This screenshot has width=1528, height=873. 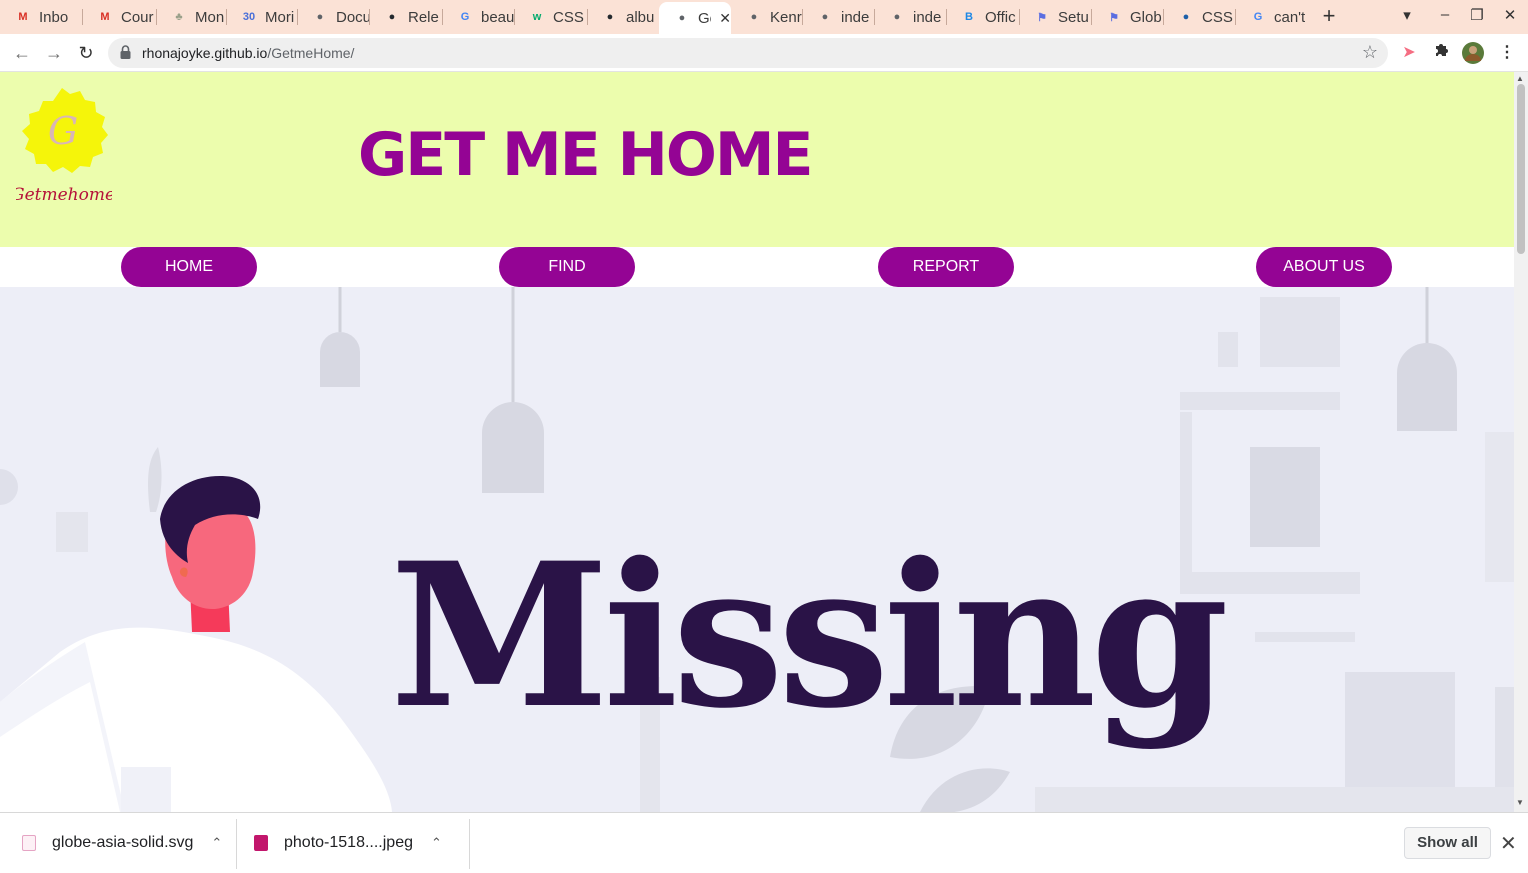 What do you see at coordinates (54, 17) in the screenshot?
I see `tab-title: Inbo` at bounding box center [54, 17].